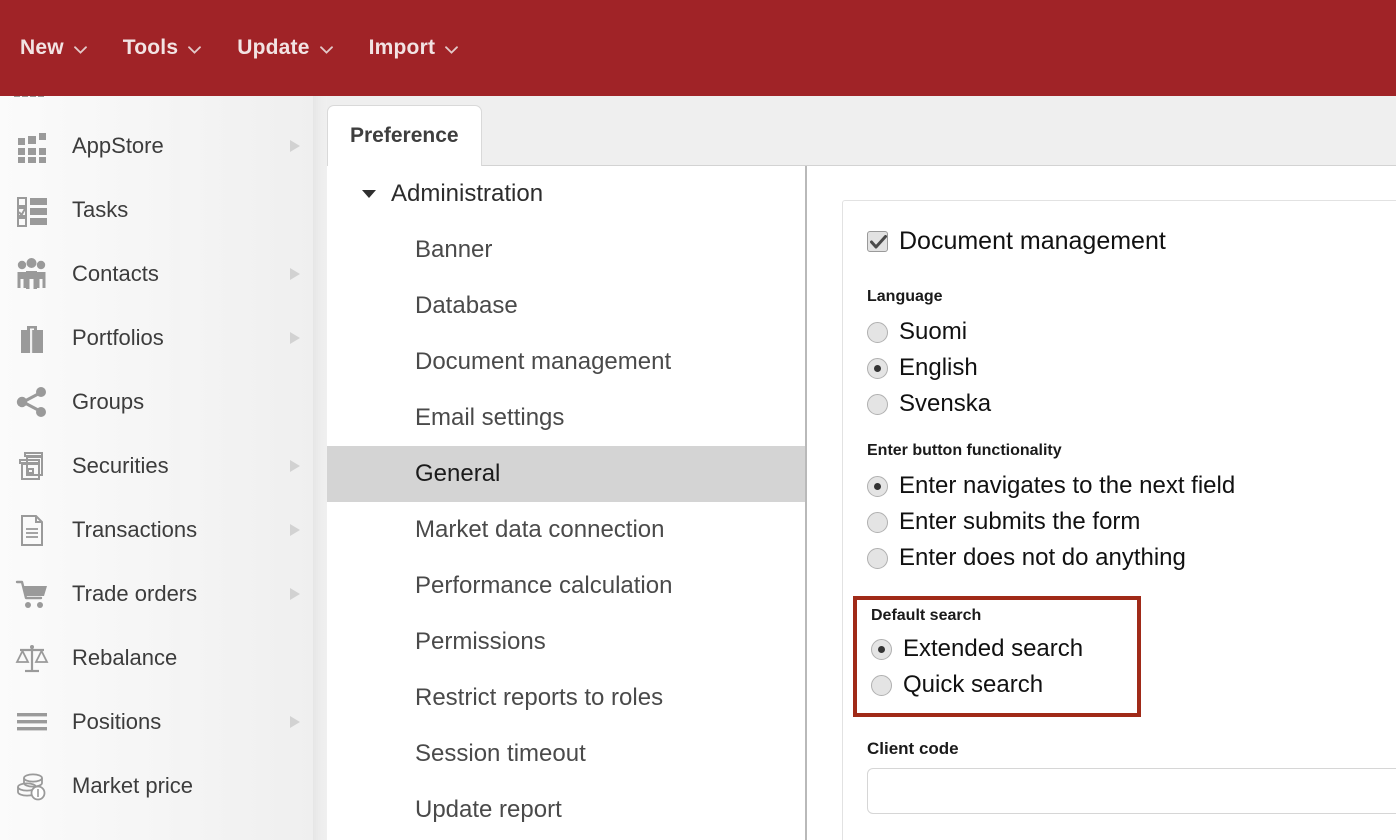 This screenshot has width=1396, height=840. What do you see at coordinates (42, 47) in the screenshot?
I see `menu-new-label: New` at bounding box center [42, 47].